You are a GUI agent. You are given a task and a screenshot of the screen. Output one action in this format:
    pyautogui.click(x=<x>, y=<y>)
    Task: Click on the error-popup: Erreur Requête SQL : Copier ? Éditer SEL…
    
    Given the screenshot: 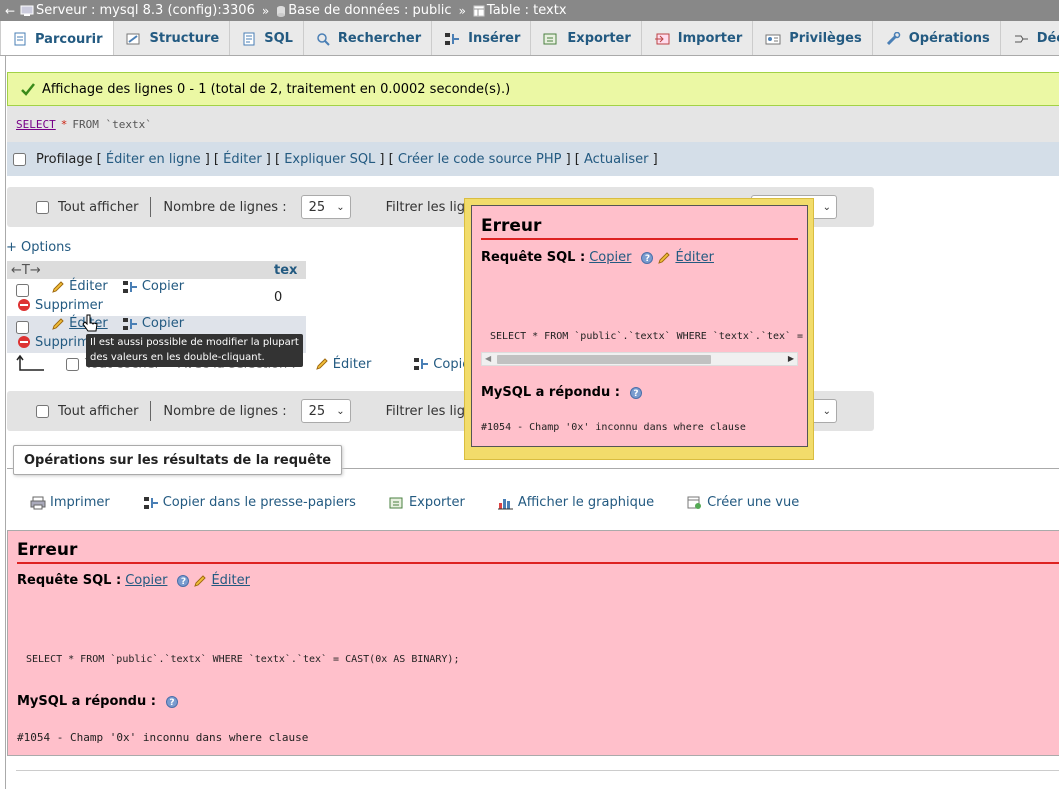 What is the action you would take?
    pyautogui.click(x=639, y=329)
    